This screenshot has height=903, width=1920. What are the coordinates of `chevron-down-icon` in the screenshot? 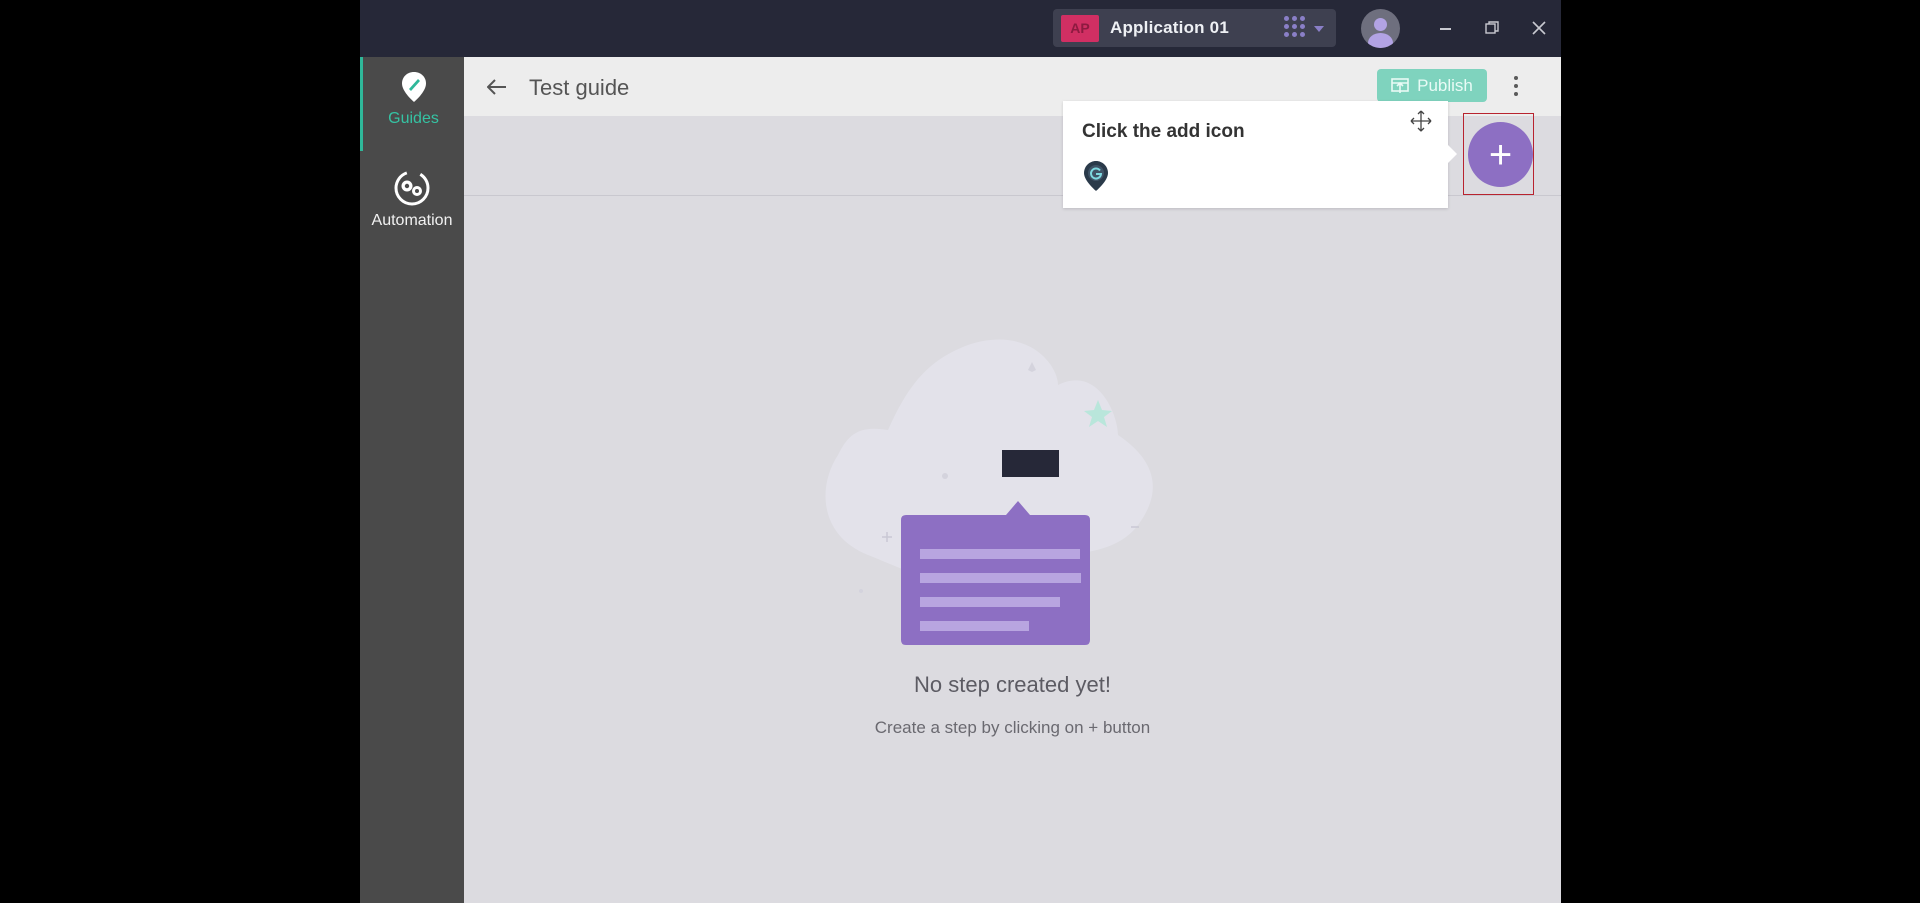 It's located at (1319, 29).